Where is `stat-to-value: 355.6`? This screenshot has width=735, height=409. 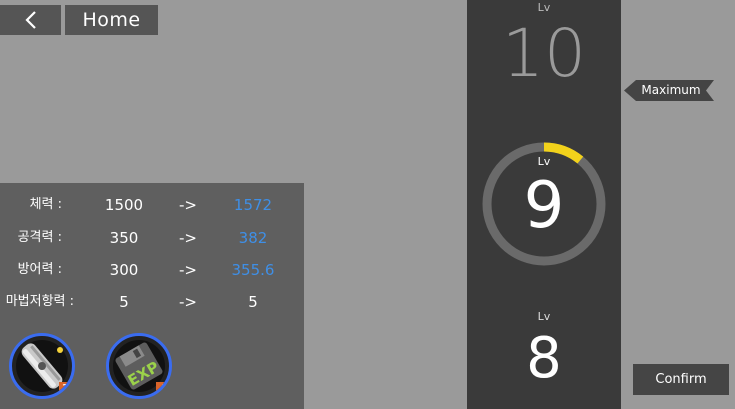
stat-to-value: 355.6 is located at coordinates (253, 270).